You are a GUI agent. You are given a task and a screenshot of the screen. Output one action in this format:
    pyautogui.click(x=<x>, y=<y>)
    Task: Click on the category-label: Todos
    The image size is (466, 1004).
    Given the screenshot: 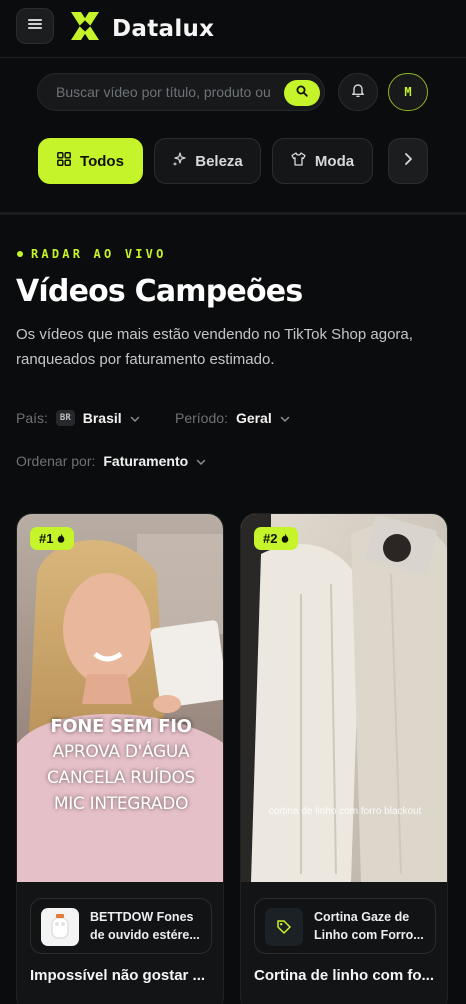 What is the action you would take?
    pyautogui.click(x=102, y=161)
    